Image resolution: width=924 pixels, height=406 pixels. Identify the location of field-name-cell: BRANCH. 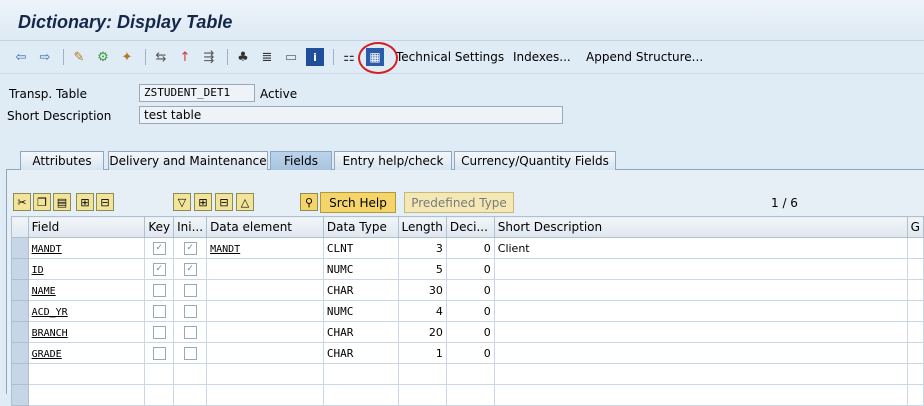
(86, 332).